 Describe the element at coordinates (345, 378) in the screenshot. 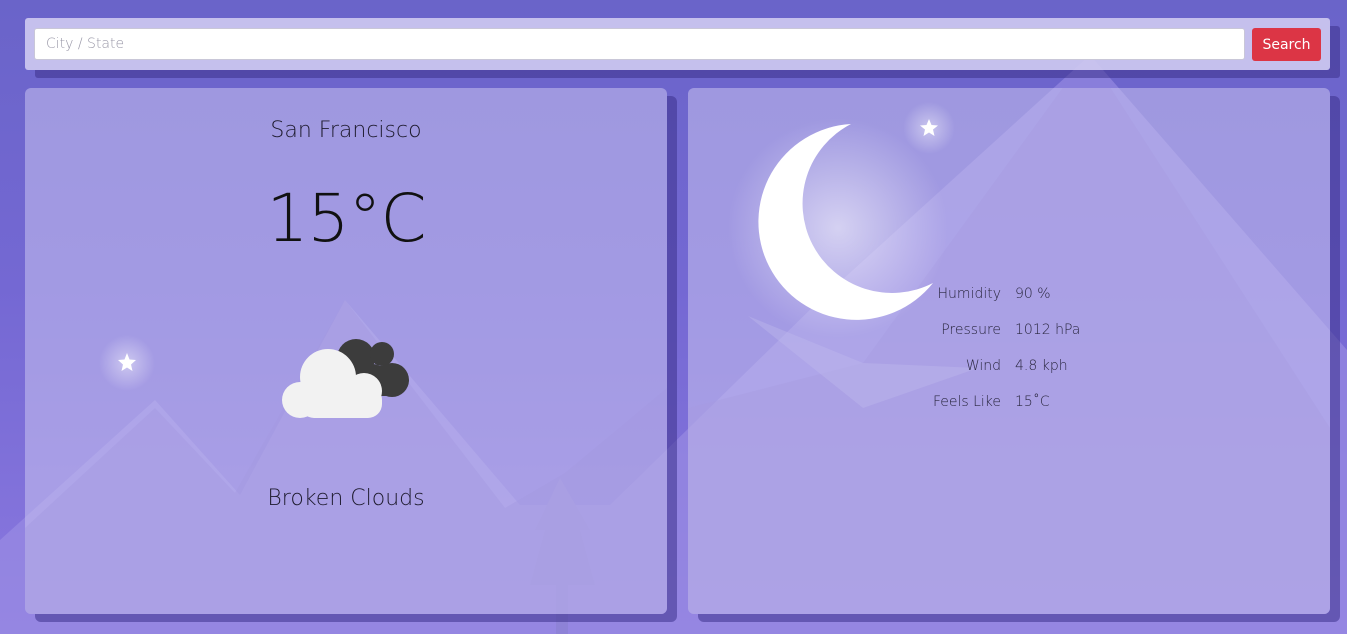

I see `broken-clouds-icon` at that location.